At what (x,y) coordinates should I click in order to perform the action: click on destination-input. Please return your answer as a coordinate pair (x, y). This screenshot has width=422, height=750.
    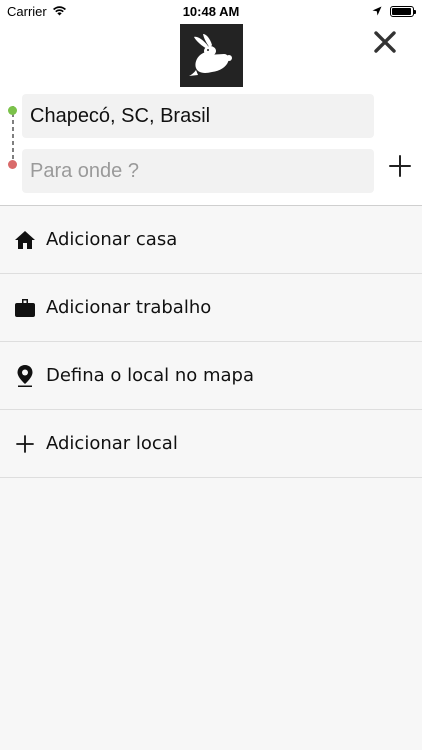
    Looking at the image, I should click on (198, 171).